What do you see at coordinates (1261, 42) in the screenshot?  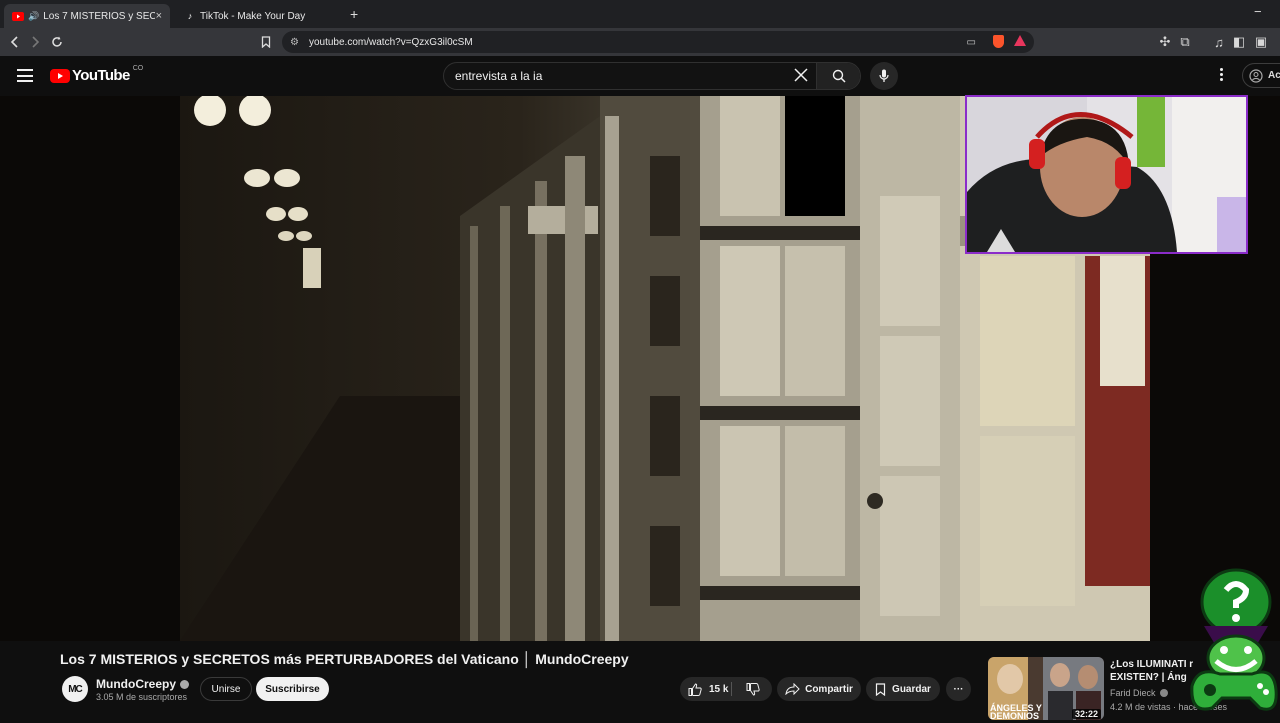 I see `wallet-icon: ▣` at bounding box center [1261, 42].